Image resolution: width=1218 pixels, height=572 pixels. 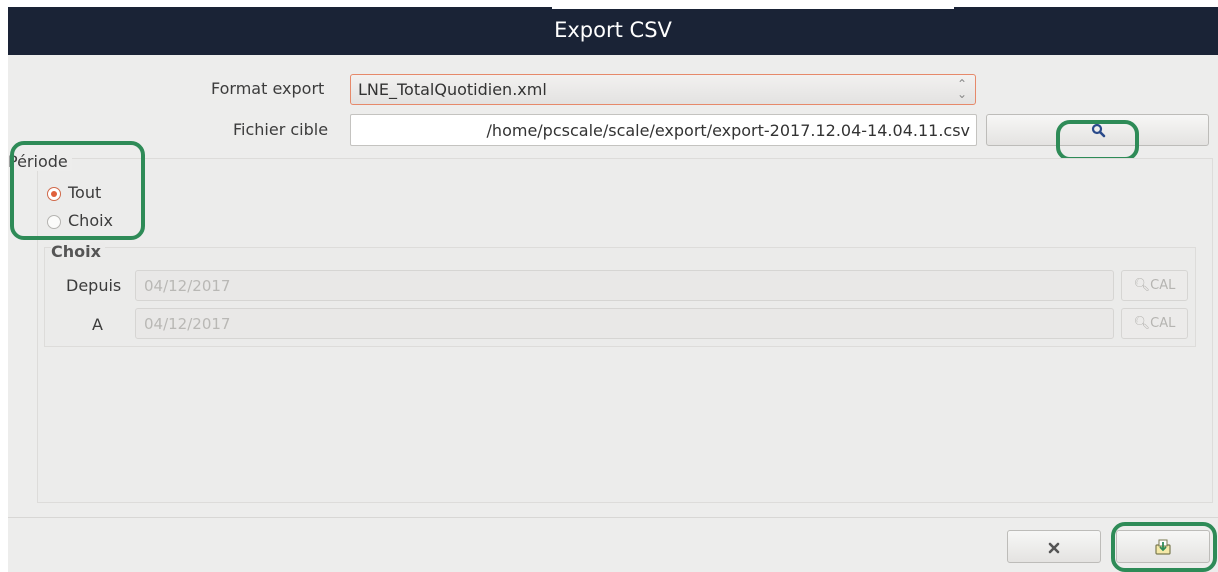 I want to click on choix-title: Choix, so click(x=78, y=251).